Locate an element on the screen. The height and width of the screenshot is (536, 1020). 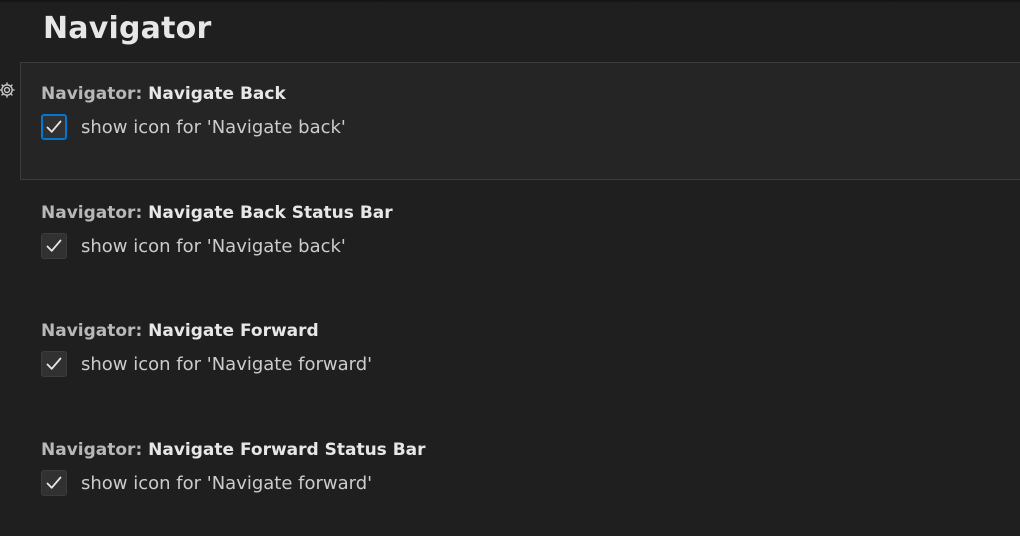
setting-title: Navigator: Navigate Back Status Bar is located at coordinates (217, 213).